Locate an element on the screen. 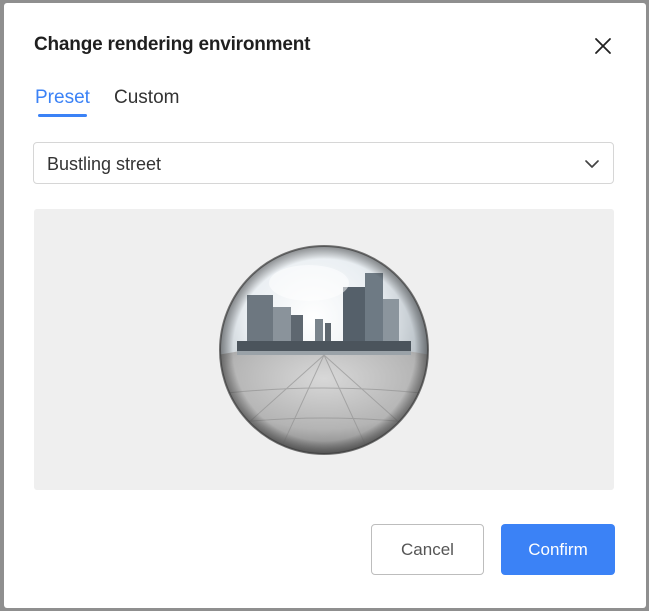  close-icon is located at coordinates (603, 46).